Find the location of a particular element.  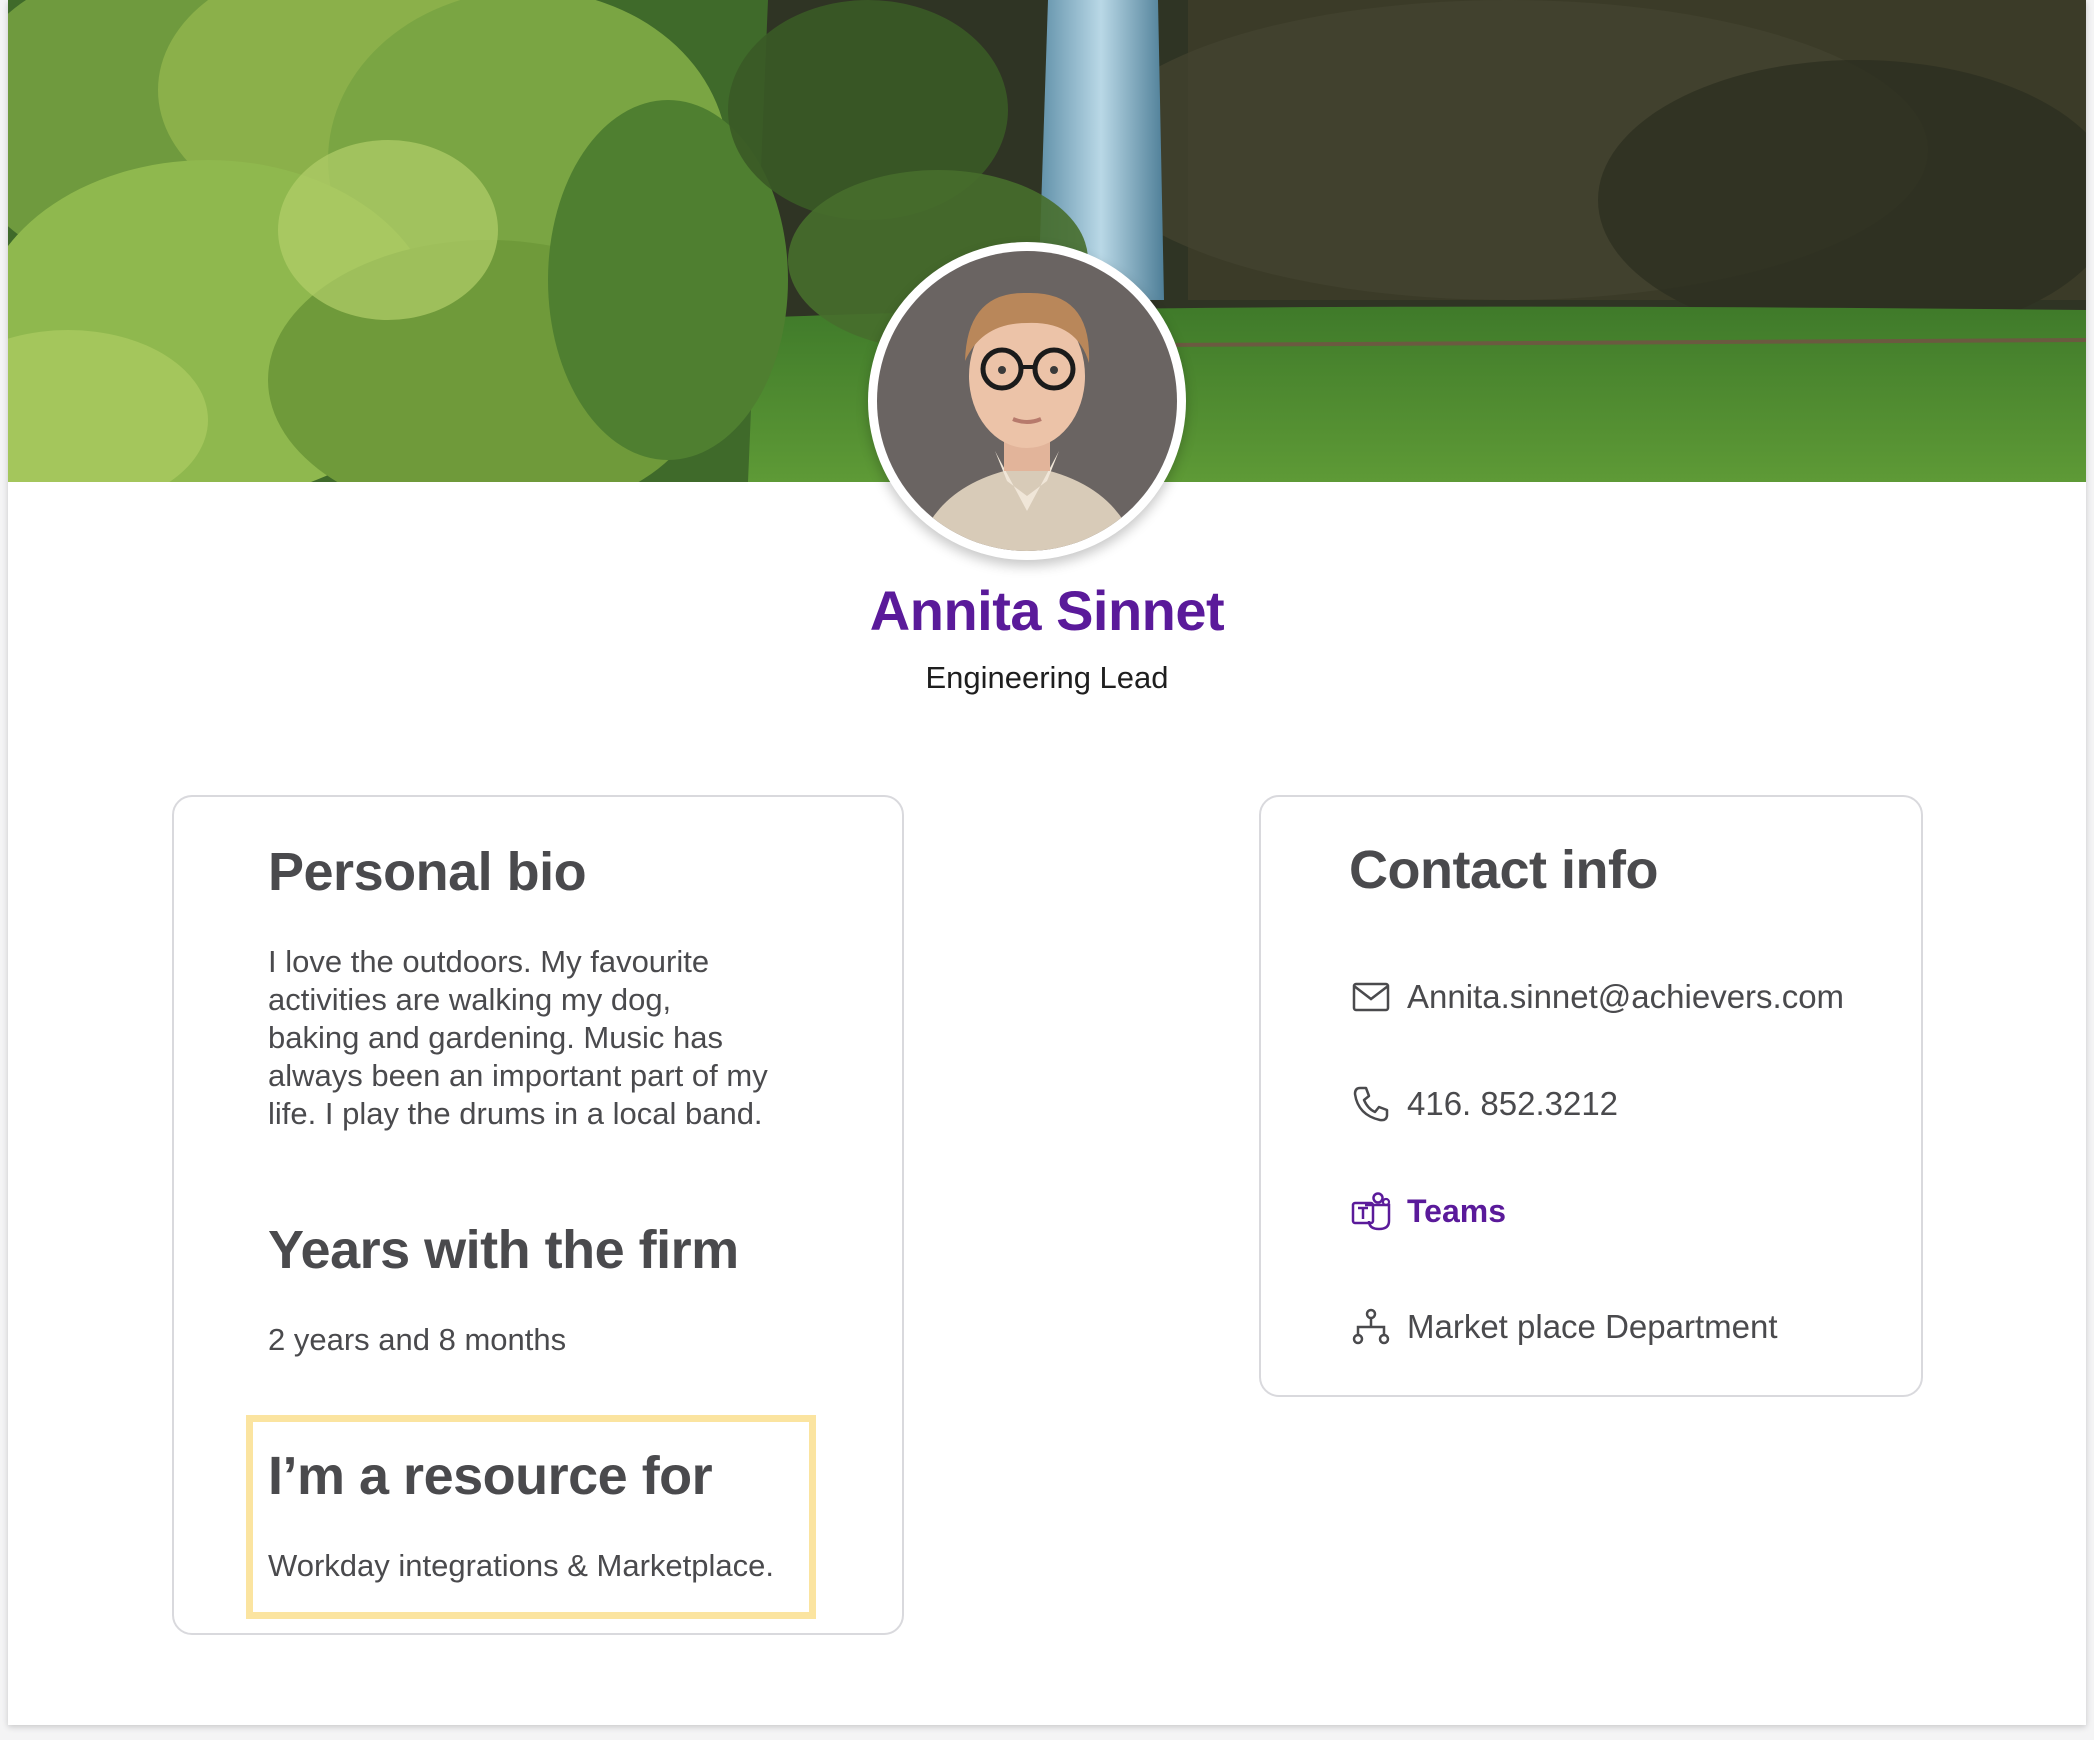

phone-icon is located at coordinates (1371, 1104).